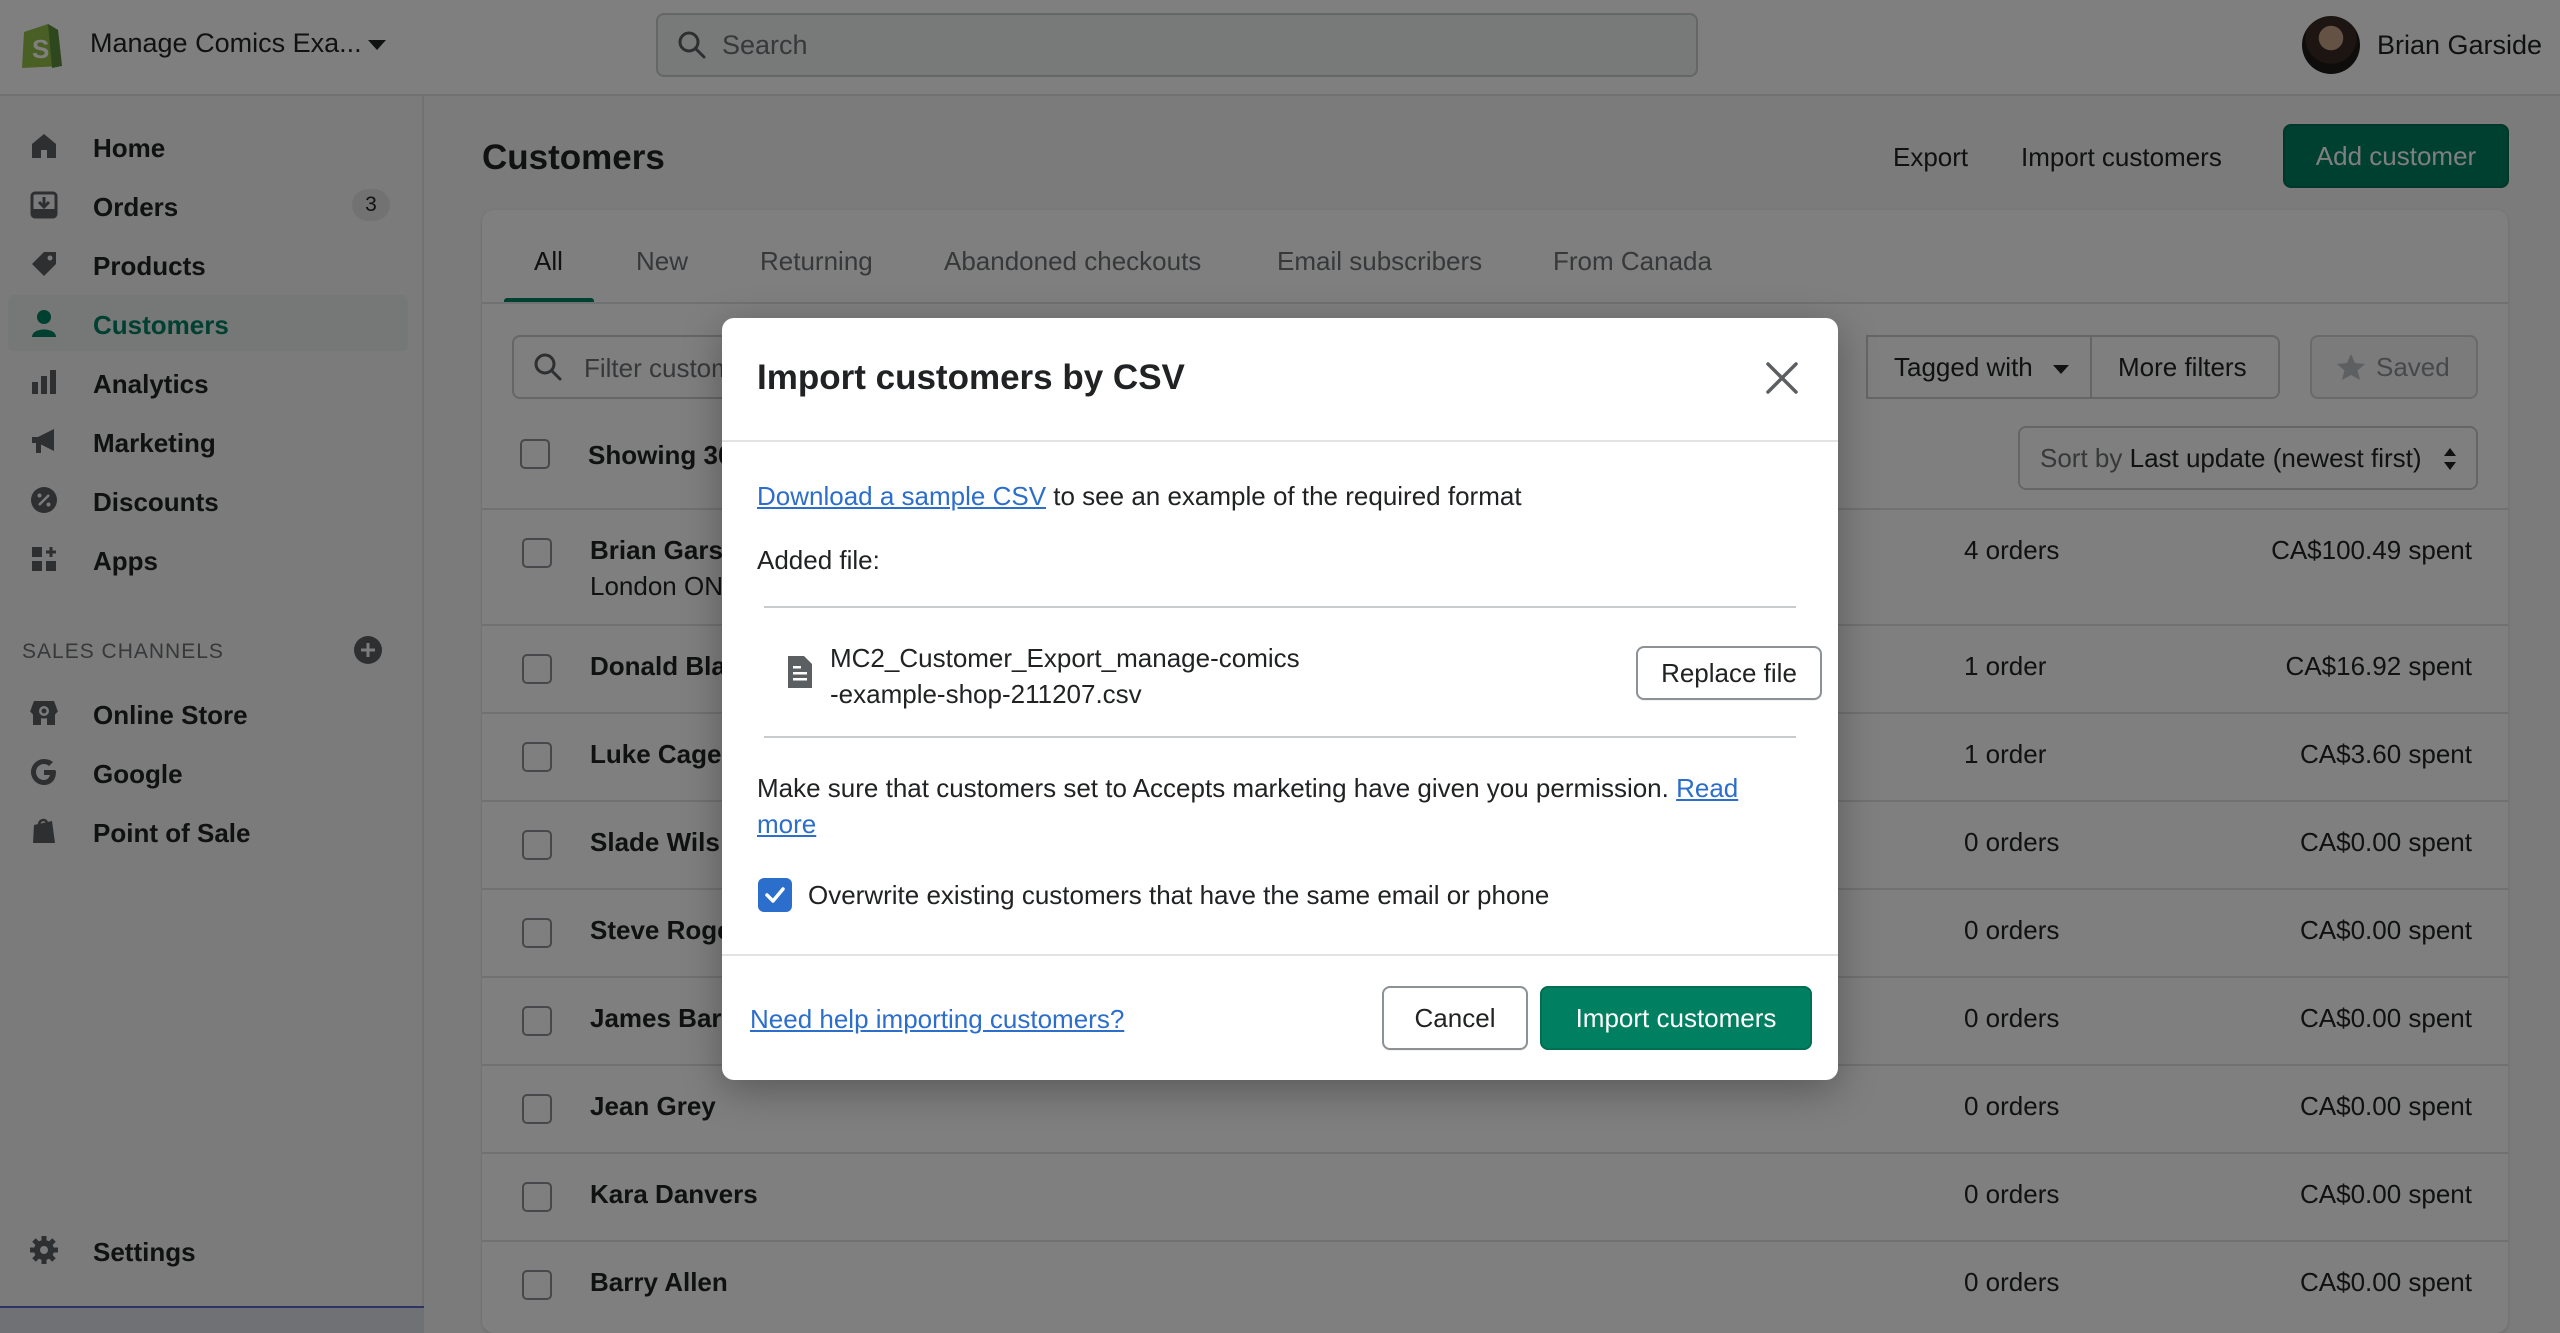  What do you see at coordinates (971, 377) in the screenshot?
I see `modal-title: Import customers by CSV` at bounding box center [971, 377].